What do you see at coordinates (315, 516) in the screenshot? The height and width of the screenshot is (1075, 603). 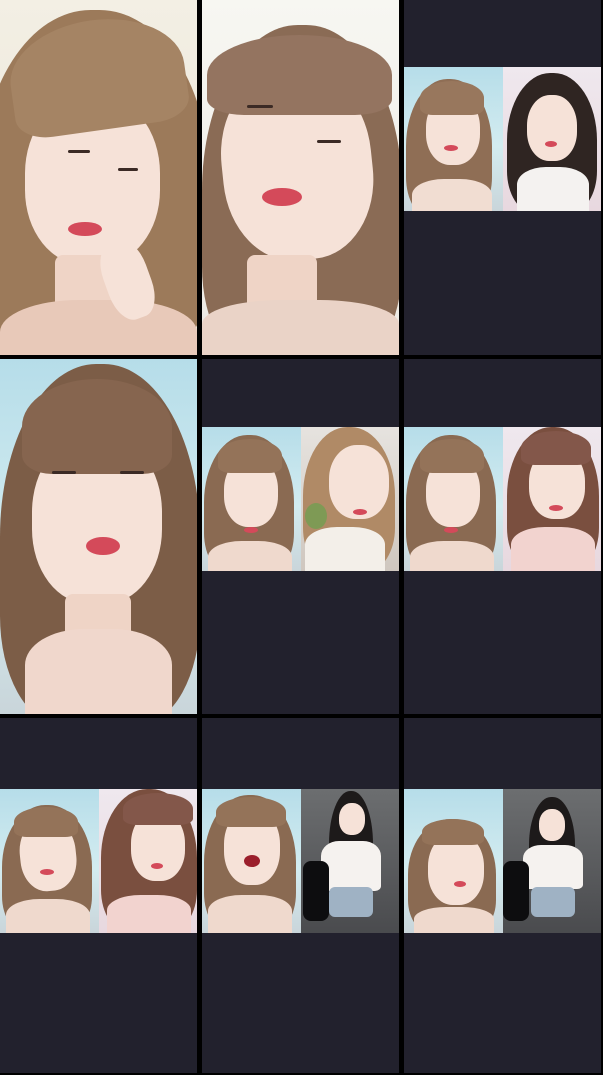 I see `parrot` at bounding box center [315, 516].